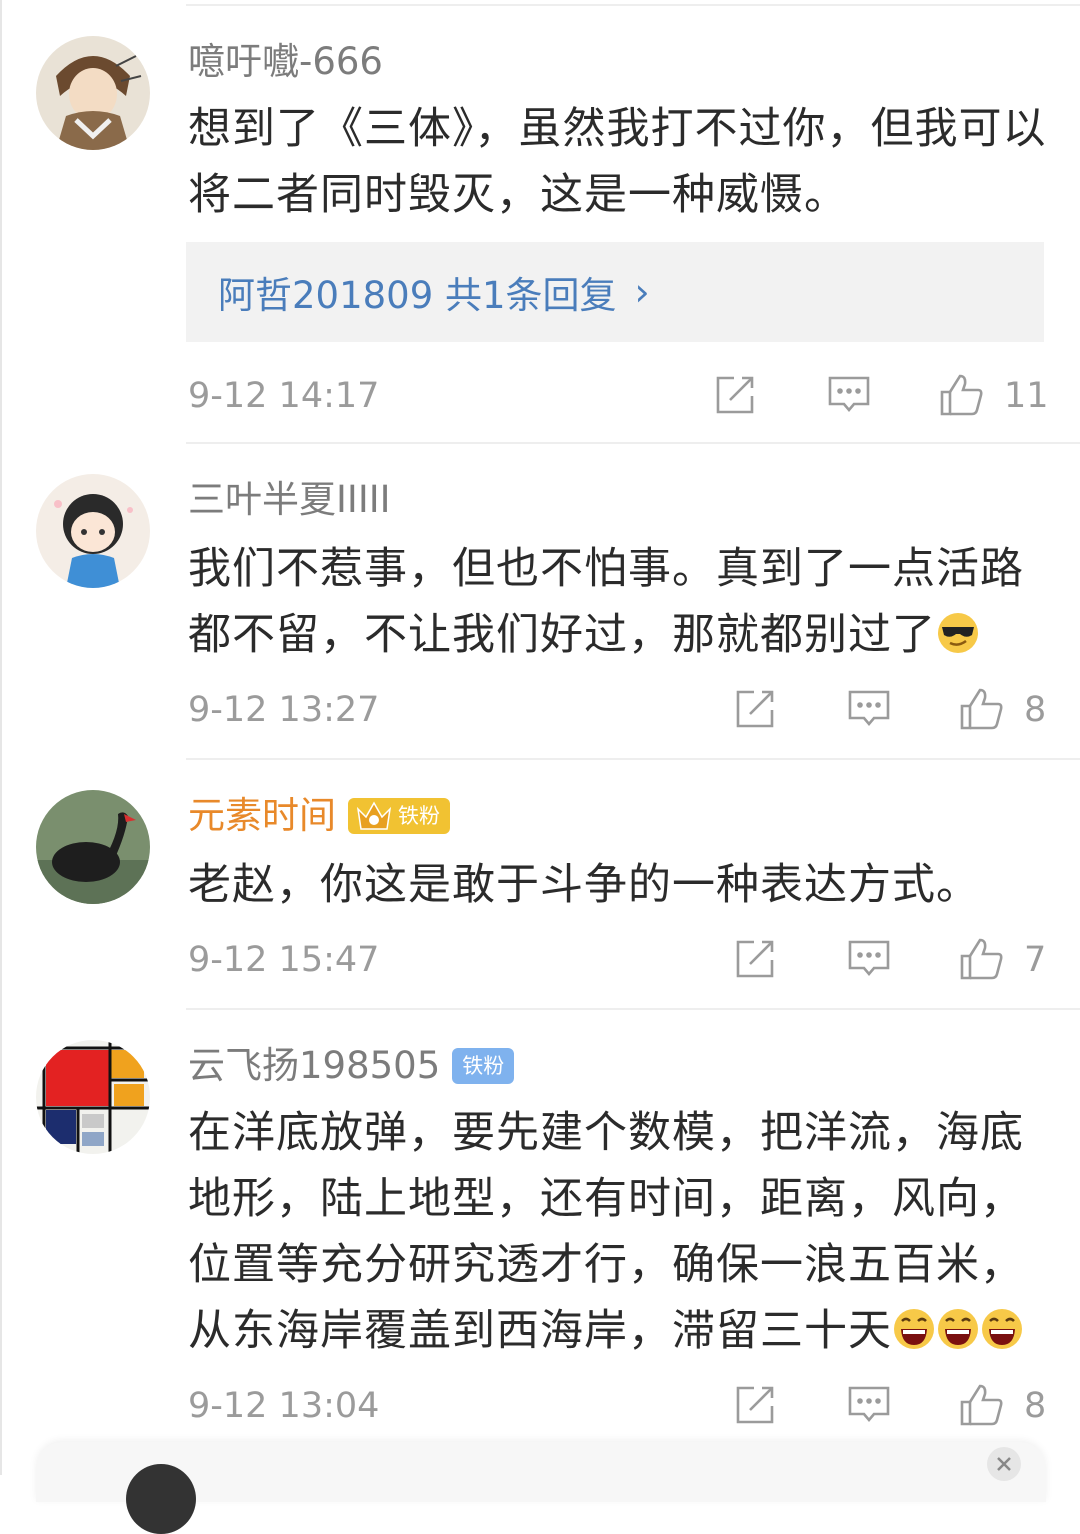  Describe the element at coordinates (1004, 1464) in the screenshot. I see `close-icon` at that location.